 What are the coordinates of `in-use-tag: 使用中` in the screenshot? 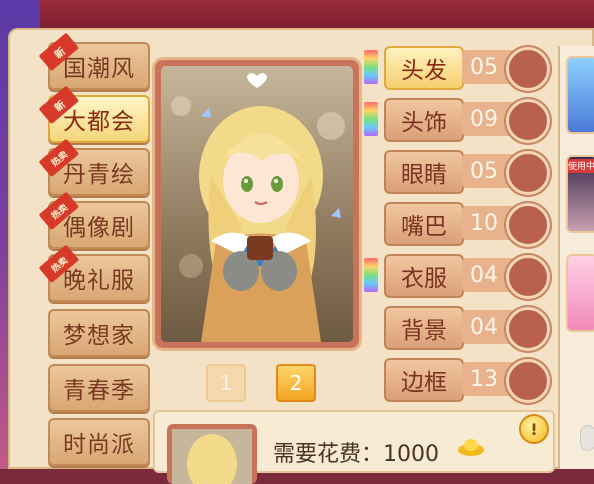 It's located at (581, 166).